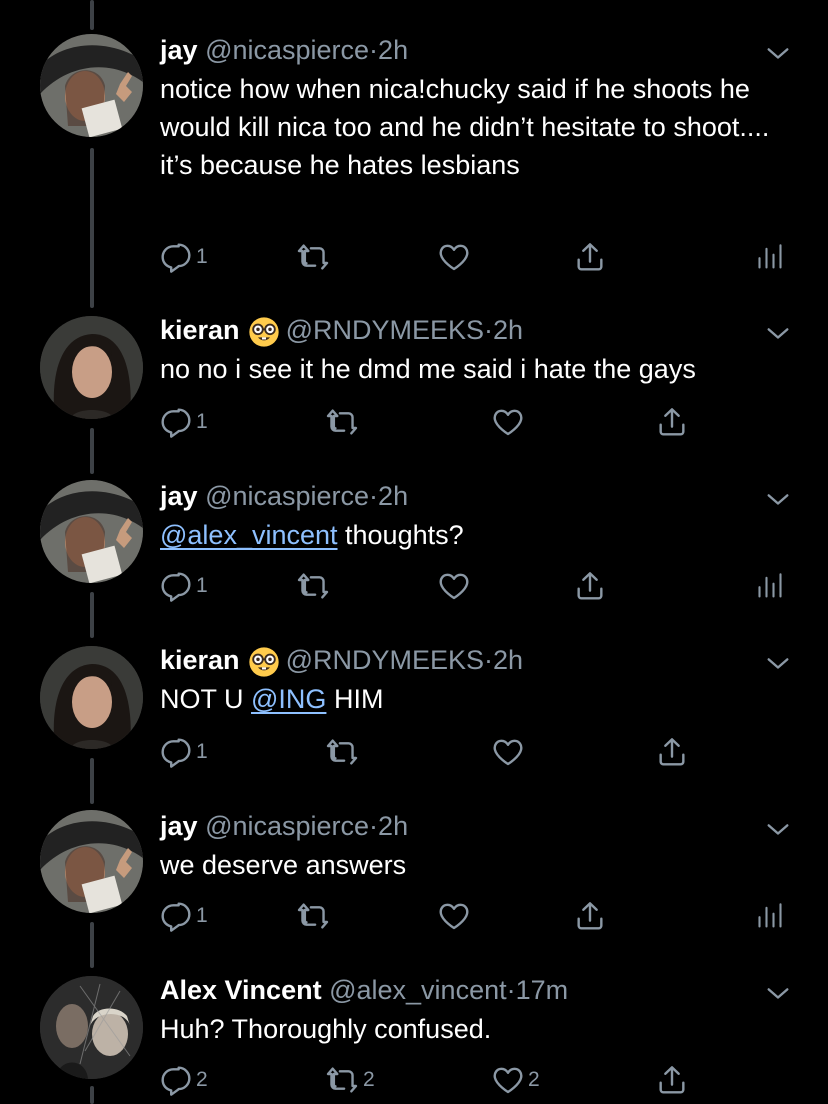  Describe the element at coordinates (241, 990) in the screenshot. I see `display-name: Alex Vincent` at that location.